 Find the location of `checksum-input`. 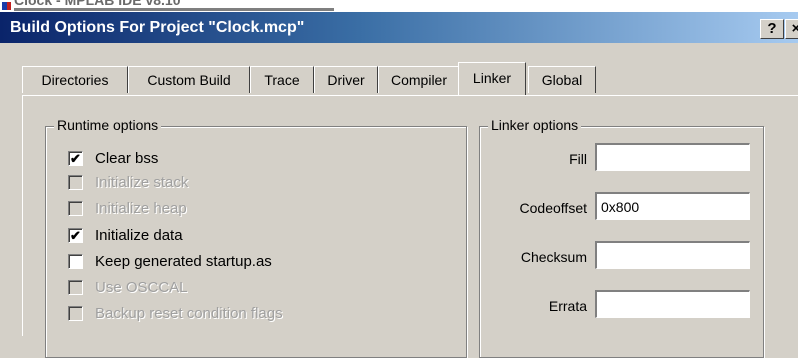

checksum-input is located at coordinates (672, 255).